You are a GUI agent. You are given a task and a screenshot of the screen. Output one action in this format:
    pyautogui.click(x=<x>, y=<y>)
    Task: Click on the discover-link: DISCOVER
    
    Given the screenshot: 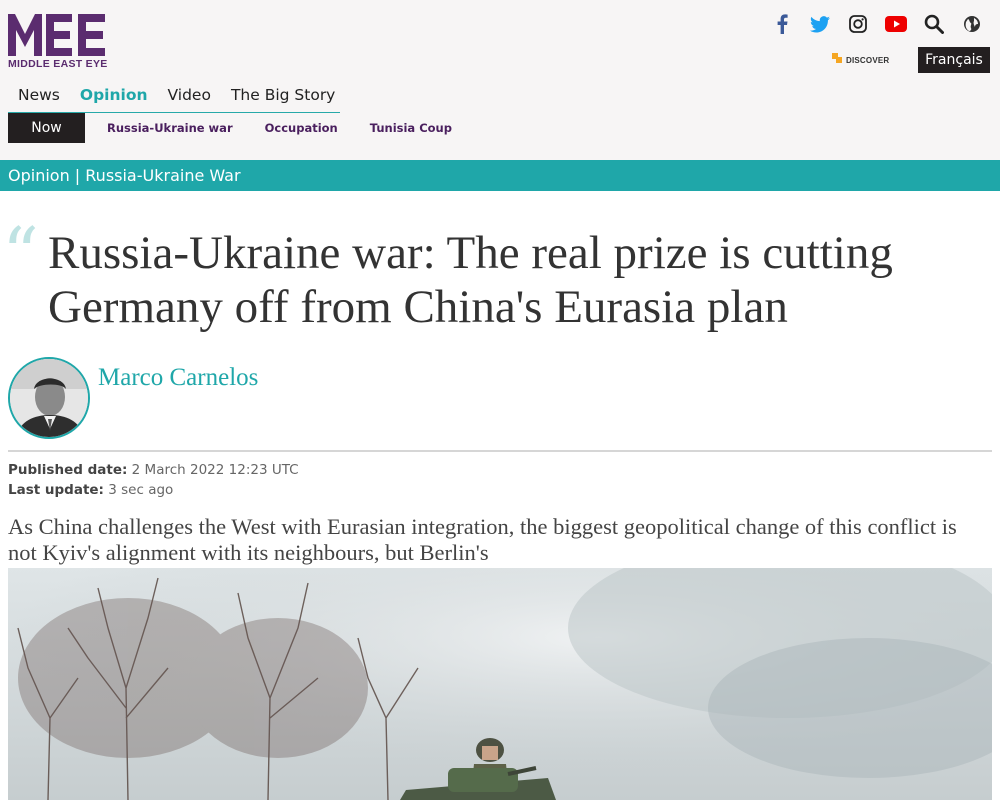 What is the action you would take?
    pyautogui.click(x=859, y=57)
    